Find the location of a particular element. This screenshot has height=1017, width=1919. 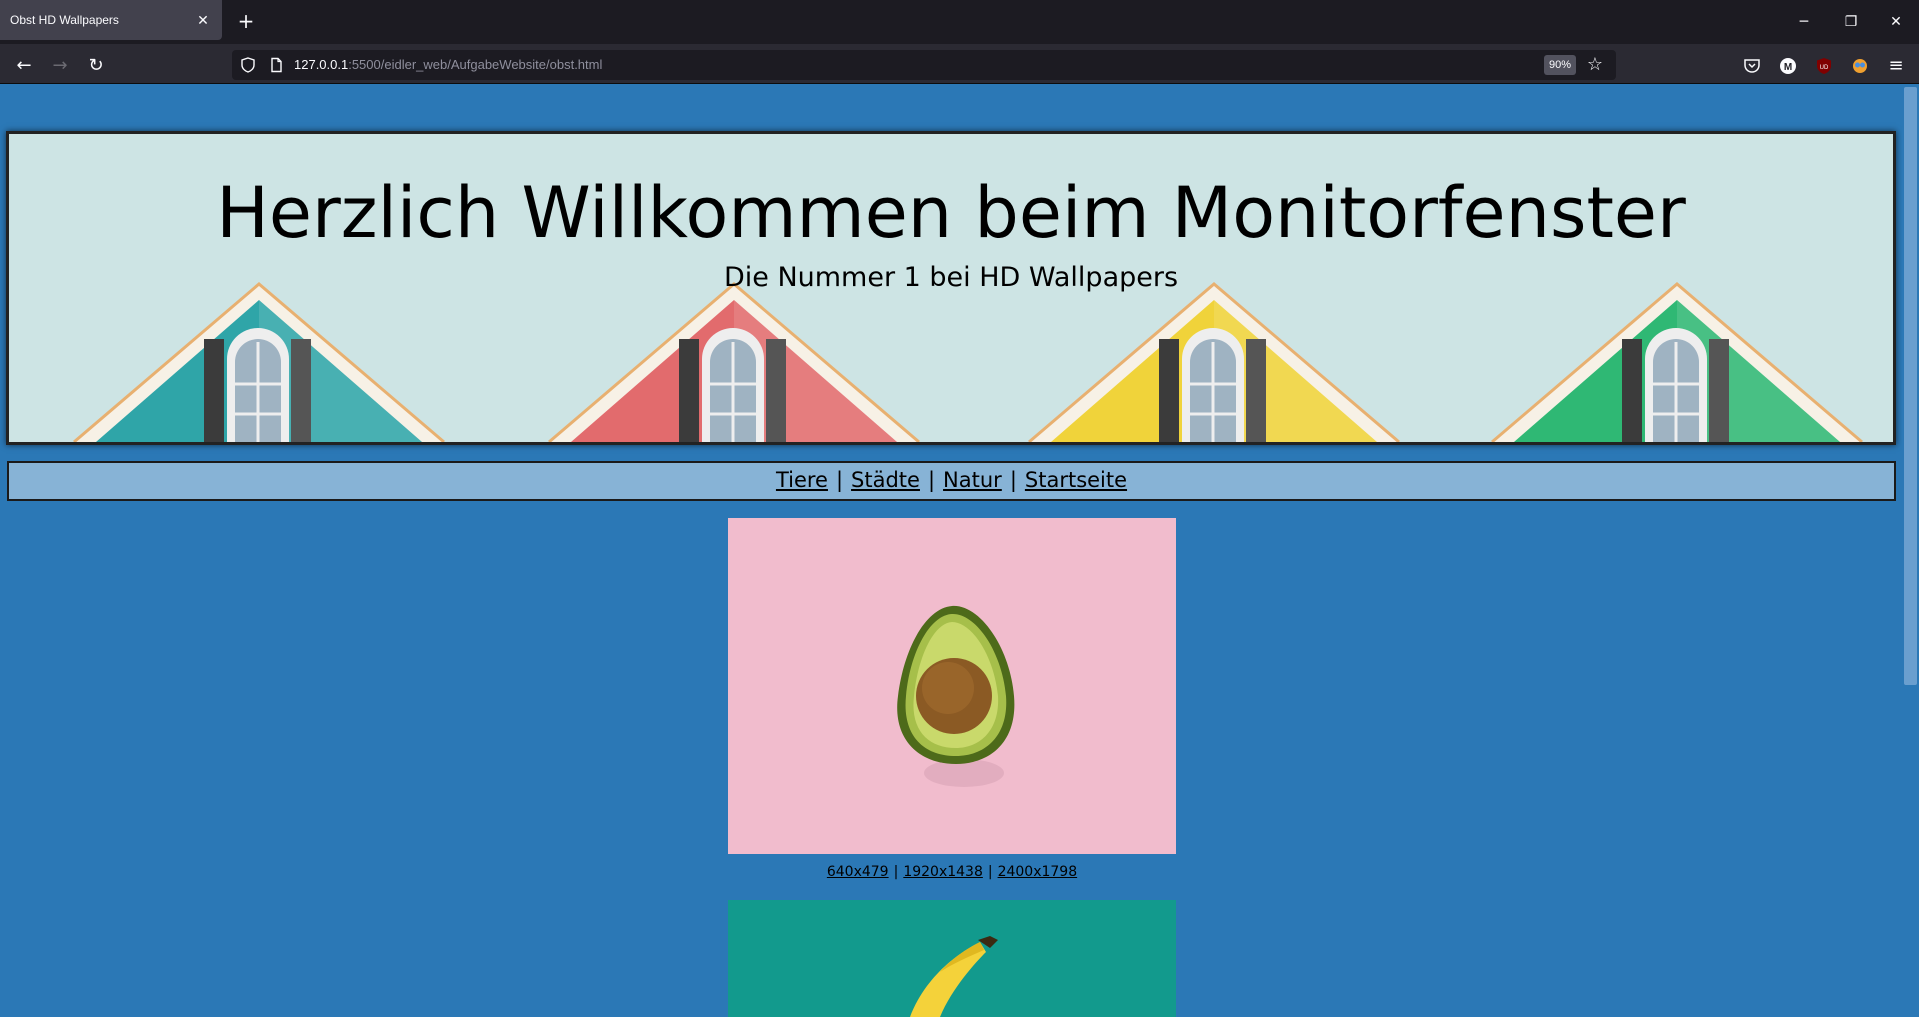

page-subtitle: Die Nummer 1 bei HD Wallpapers is located at coordinates (951, 277).